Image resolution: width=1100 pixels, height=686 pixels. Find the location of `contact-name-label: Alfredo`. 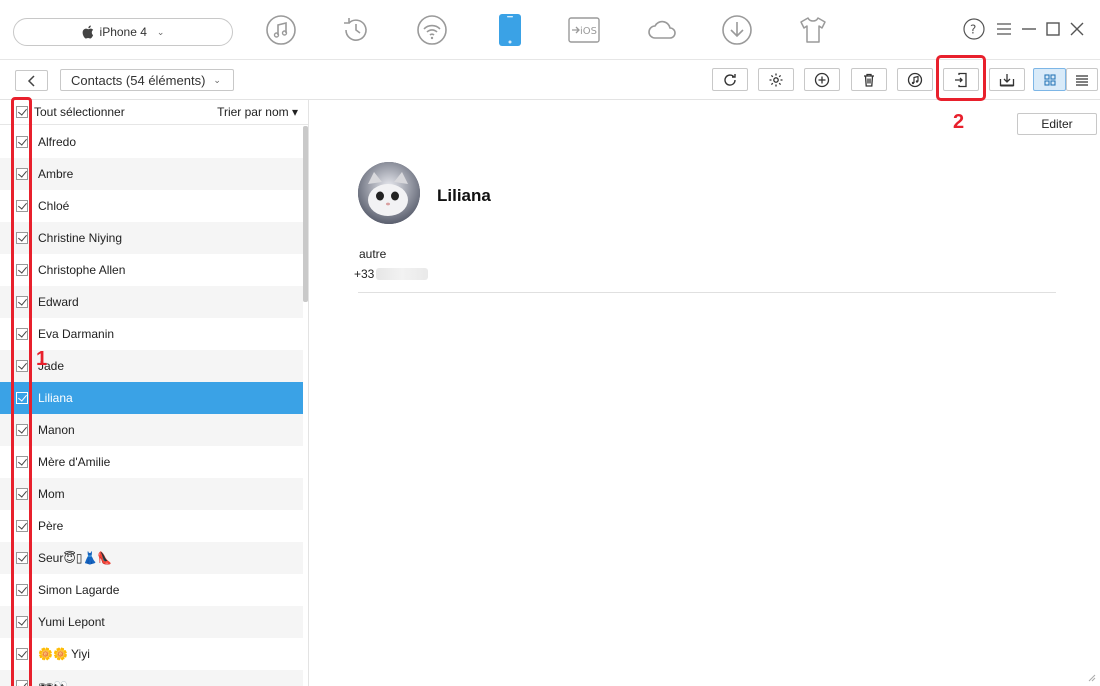

contact-name-label: Alfredo is located at coordinates (57, 142).